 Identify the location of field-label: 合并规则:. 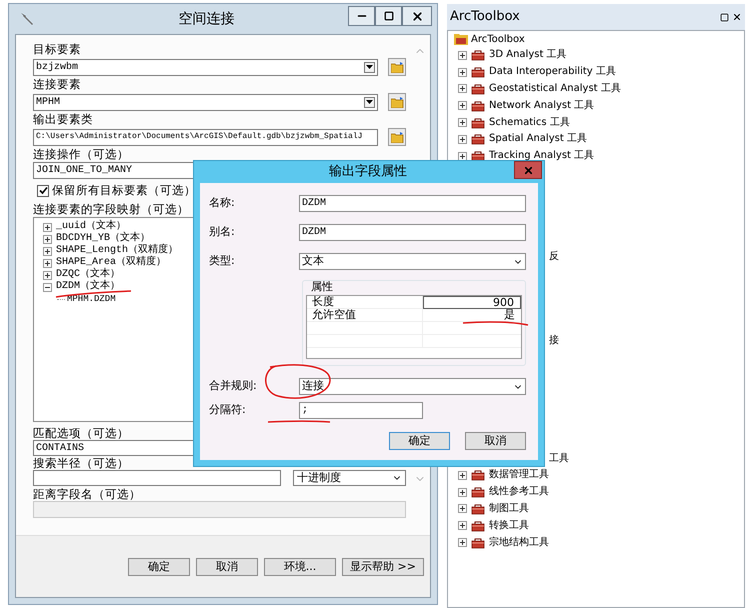
(233, 386).